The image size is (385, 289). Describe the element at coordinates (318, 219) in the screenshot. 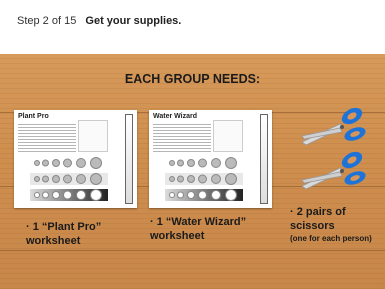

I see `item-label: 2 pairs of scissors` at that location.